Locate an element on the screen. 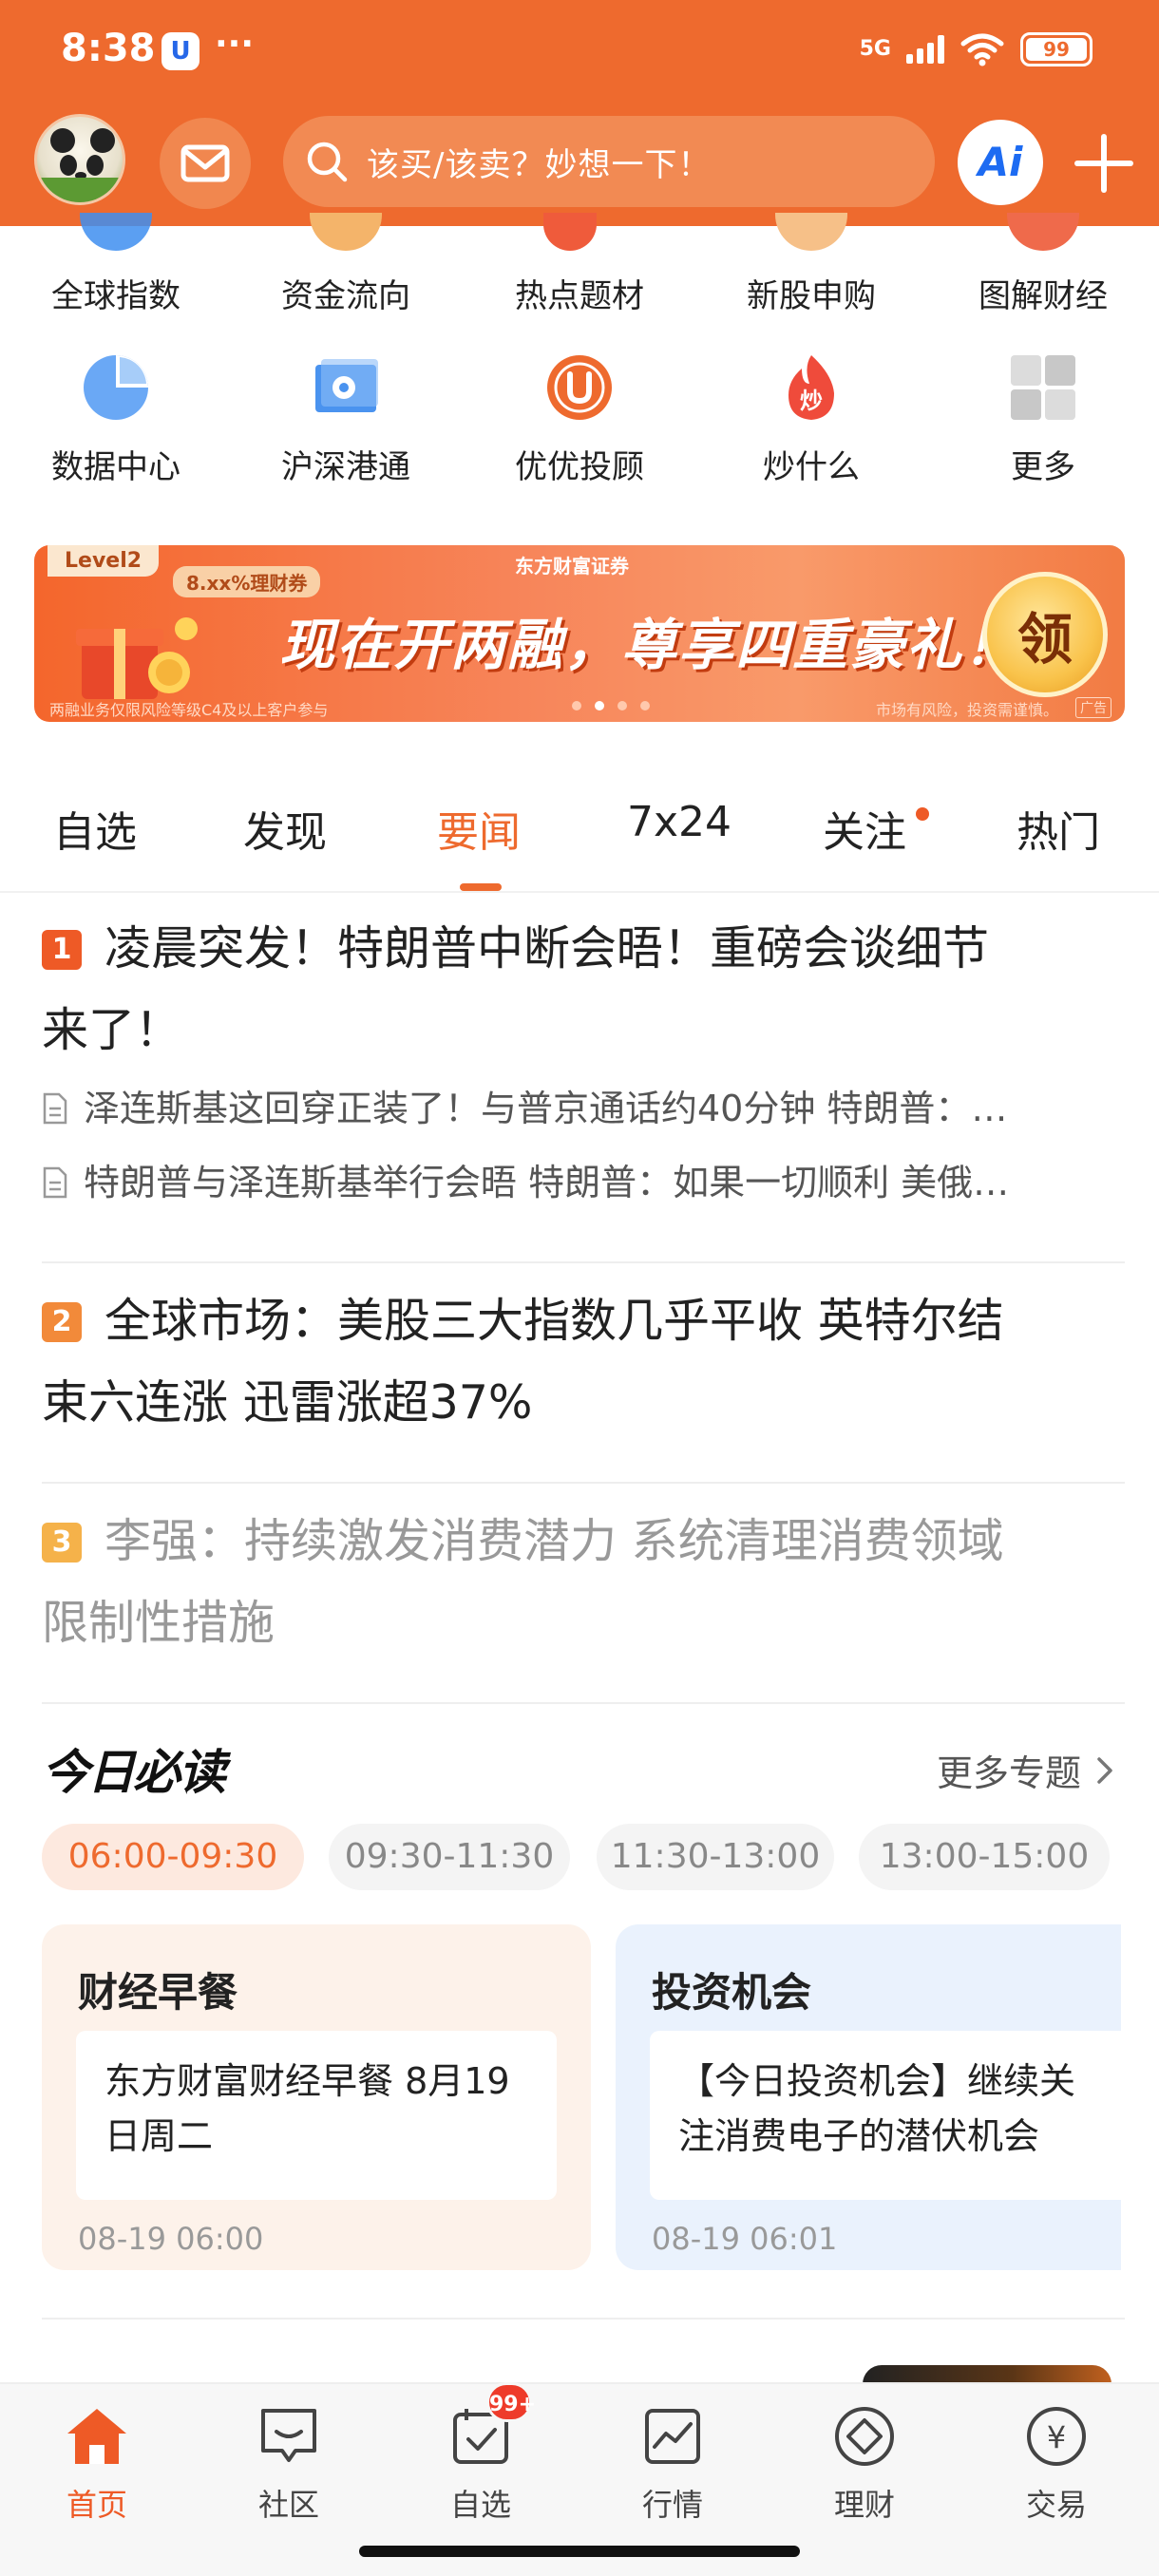  card-finance-breakfast: 财经早餐 东方财富财经早餐 8月19 日周二 08-19 06:00 is located at coordinates (316, 2097).